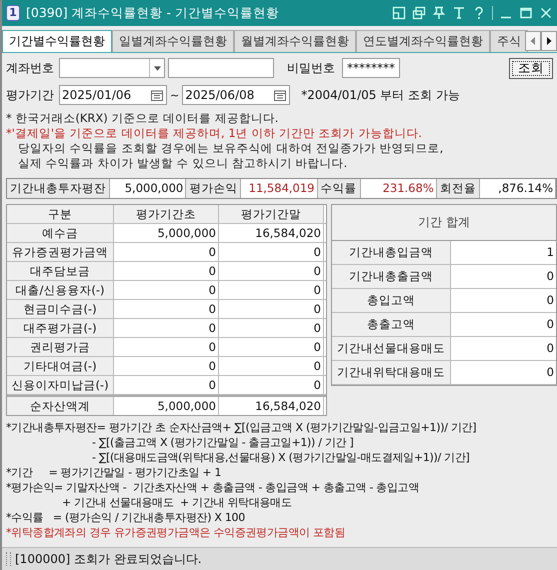 The height and width of the screenshot is (570, 557). Describe the element at coordinates (423, 41) in the screenshot. I see `tab: 연도별계좌수익률현황` at that location.